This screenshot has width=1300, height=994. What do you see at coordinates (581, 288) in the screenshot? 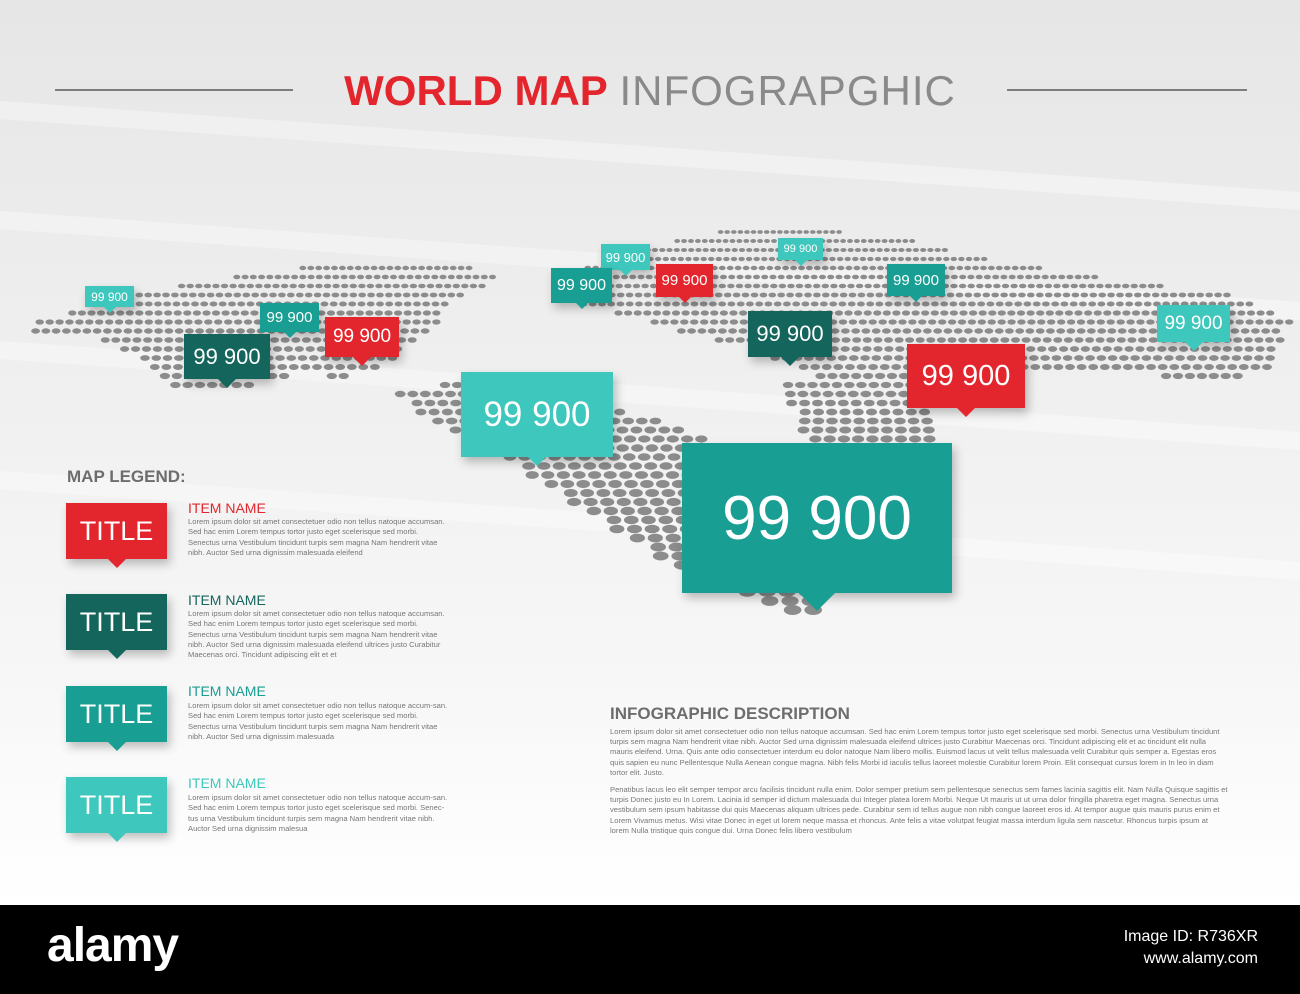
I see `map-pin-6: 99 900` at bounding box center [581, 288].